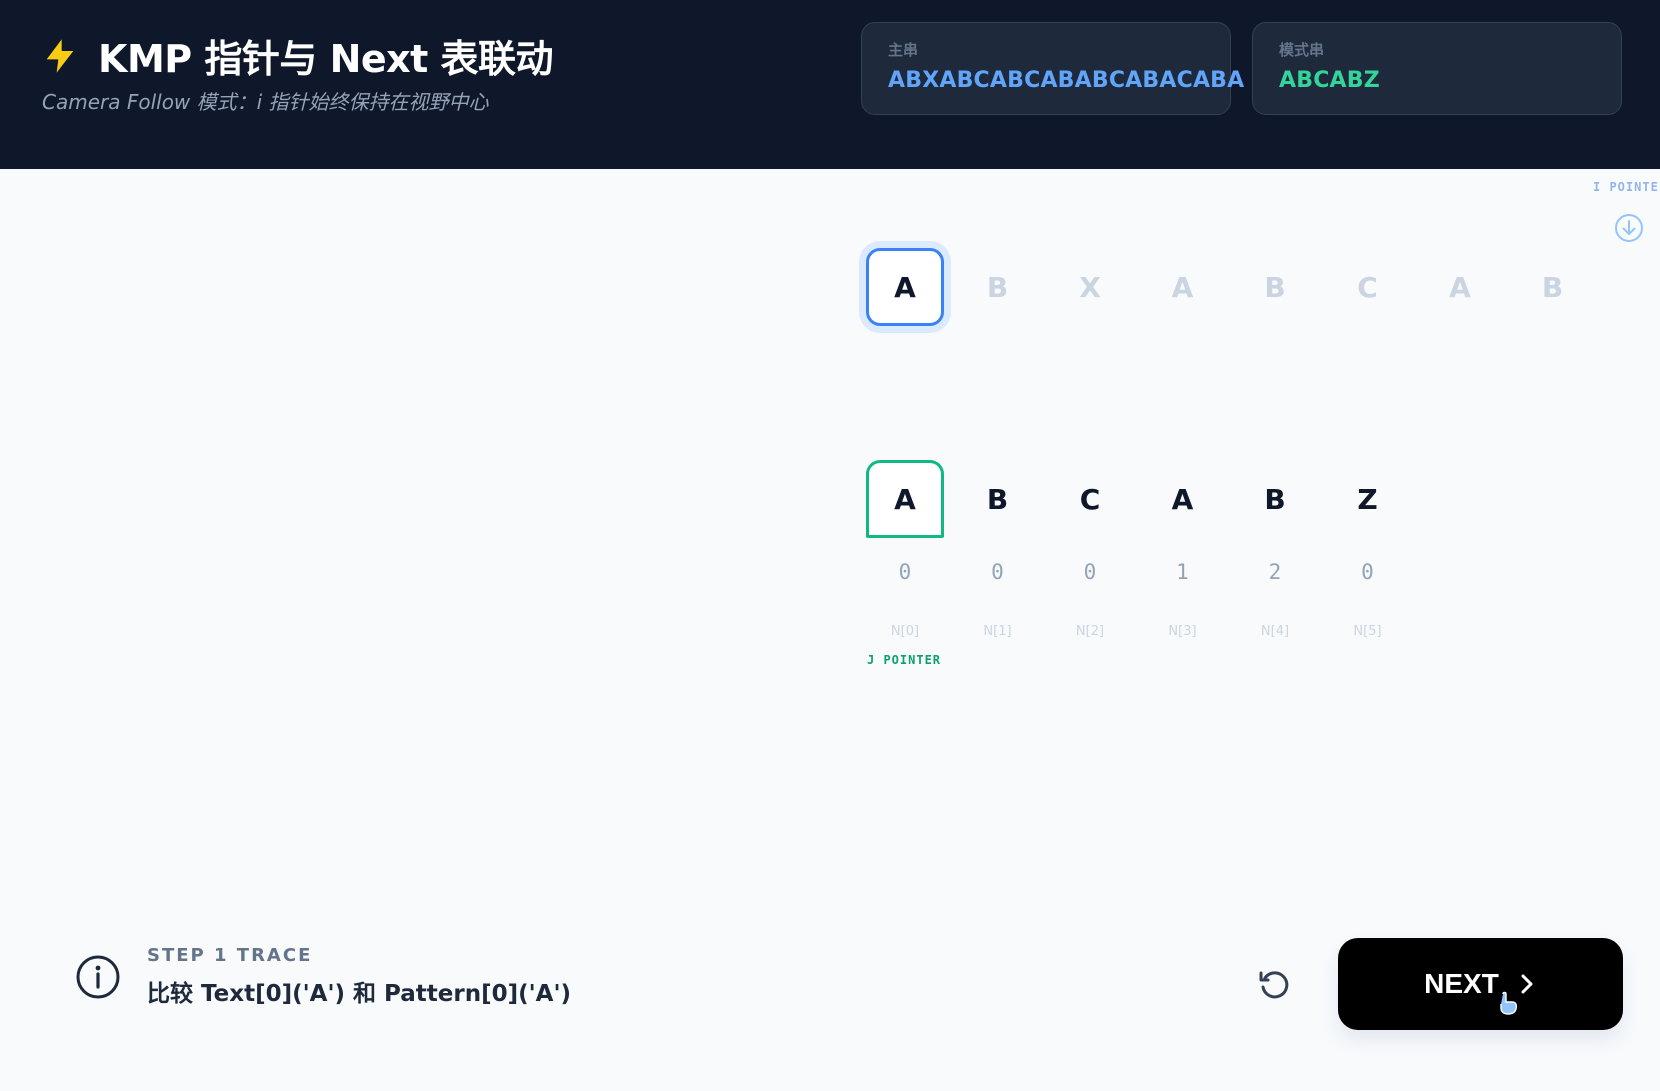  Describe the element at coordinates (1143, 499) in the screenshot. I see `pattern-row: A B C A B Z` at that location.